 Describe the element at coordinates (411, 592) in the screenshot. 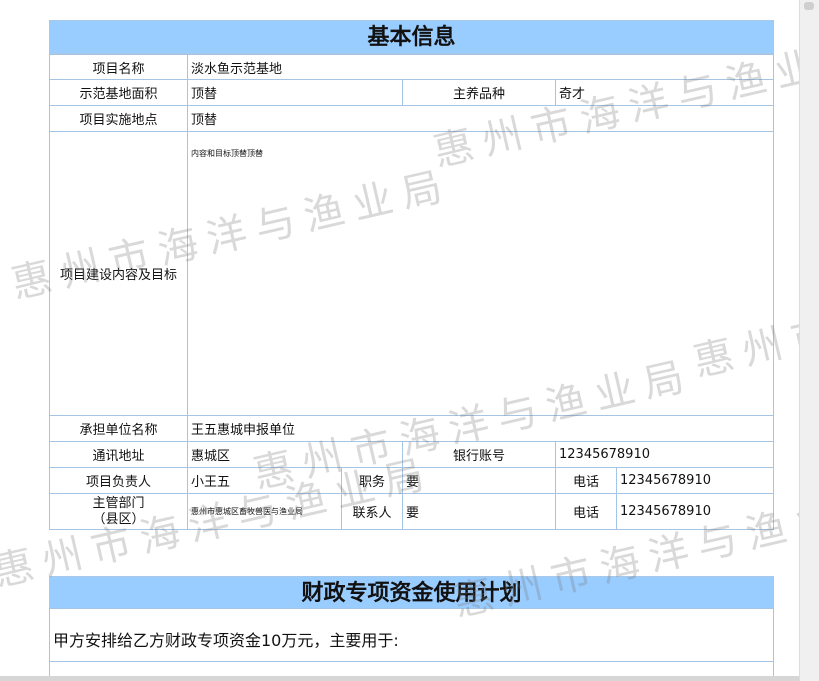

I see `fund-plan-title: 财政专项资金使用计划` at that location.